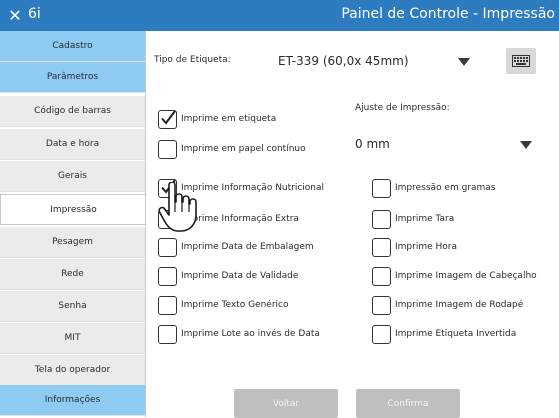 The height and width of the screenshot is (418, 559). I want to click on print-continuous-label: Imprime em papel contínuo, so click(243, 149).